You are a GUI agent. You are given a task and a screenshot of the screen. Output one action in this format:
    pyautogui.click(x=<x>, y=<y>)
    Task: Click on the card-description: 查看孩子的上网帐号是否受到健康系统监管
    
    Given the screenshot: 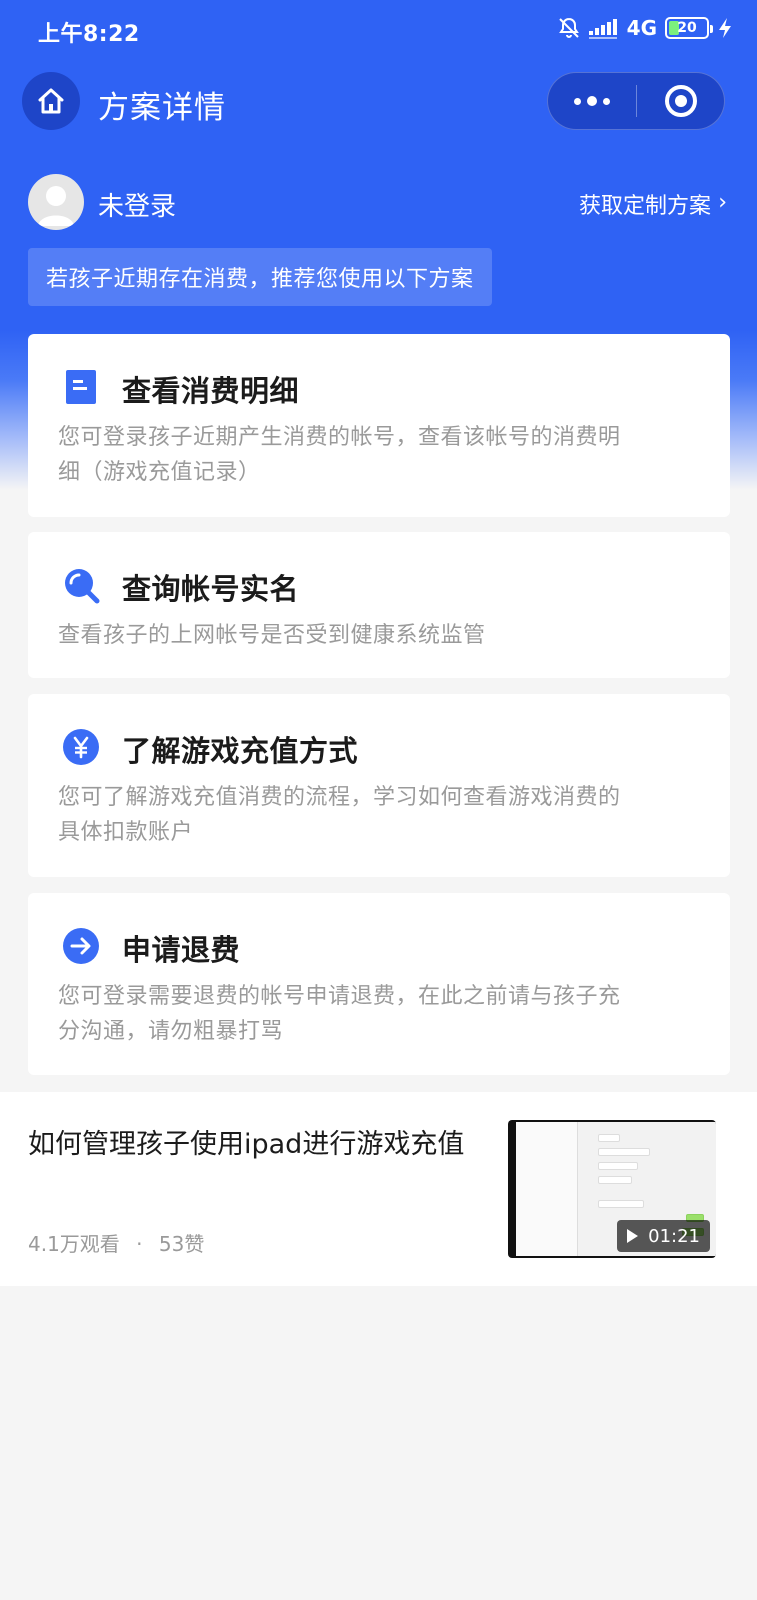 What is the action you would take?
    pyautogui.click(x=377, y=635)
    